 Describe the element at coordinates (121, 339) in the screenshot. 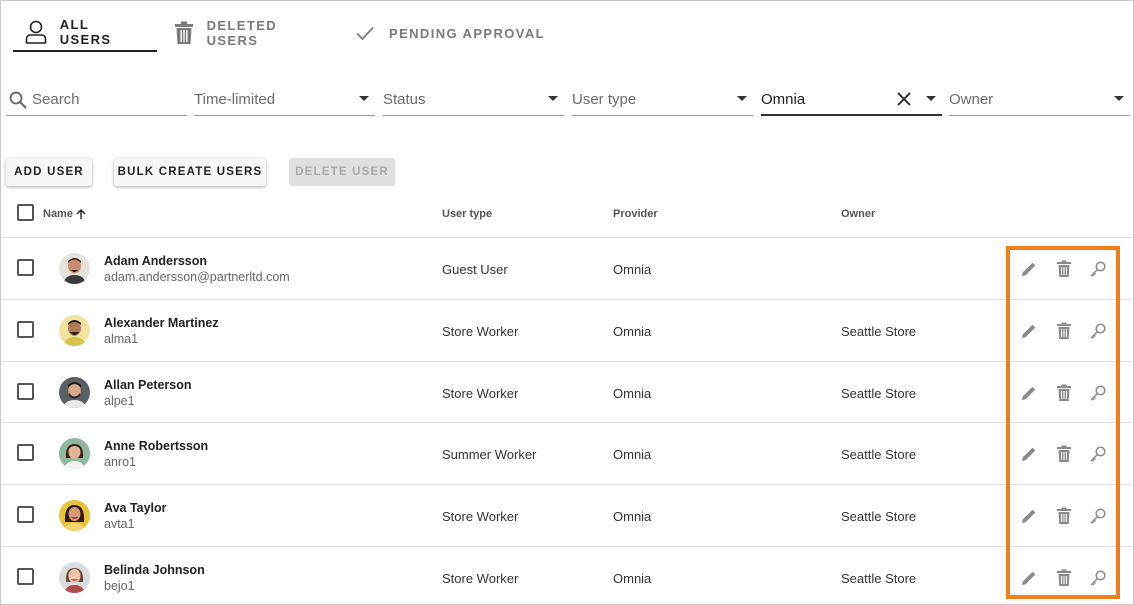

I see `user-username: alma1` at that location.